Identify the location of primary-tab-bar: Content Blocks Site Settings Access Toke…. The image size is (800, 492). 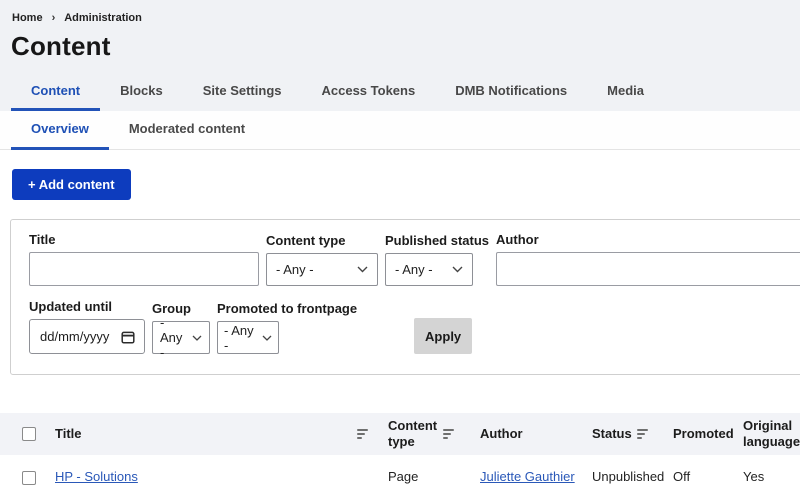
(400, 92).